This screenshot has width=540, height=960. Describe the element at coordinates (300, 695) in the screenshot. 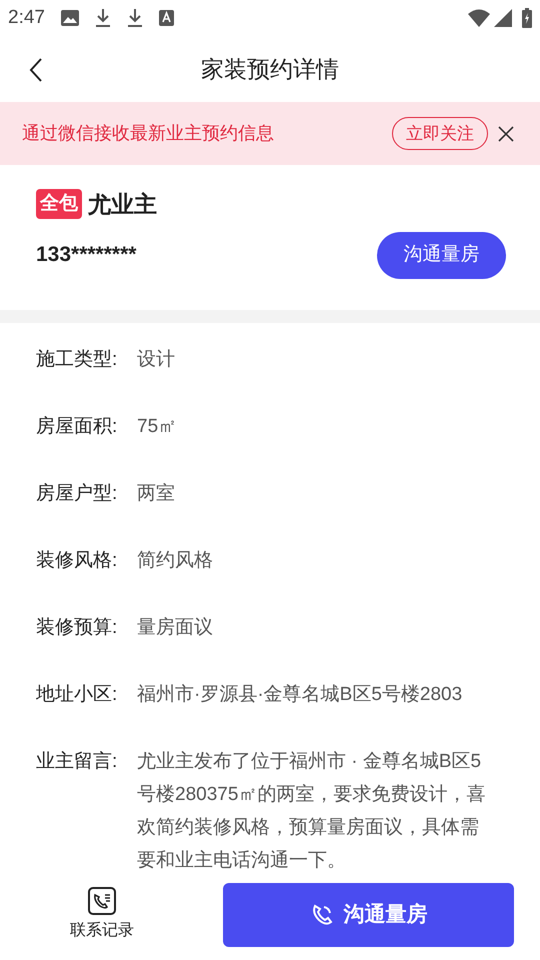

I see `field-value: 福州市·罗源县·金尊名城B区5号楼2803` at that location.